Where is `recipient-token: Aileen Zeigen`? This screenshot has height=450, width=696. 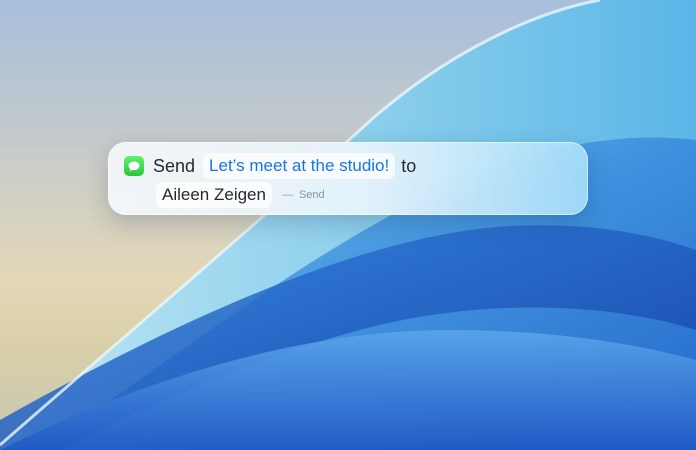 recipient-token: Aileen Zeigen is located at coordinates (214, 195).